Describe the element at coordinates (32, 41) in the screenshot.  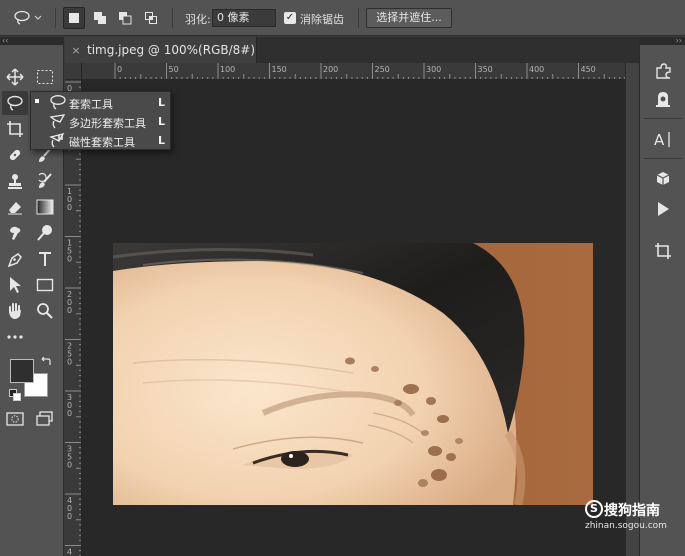
I see `toolbar-collapse: ‹‹` at that location.